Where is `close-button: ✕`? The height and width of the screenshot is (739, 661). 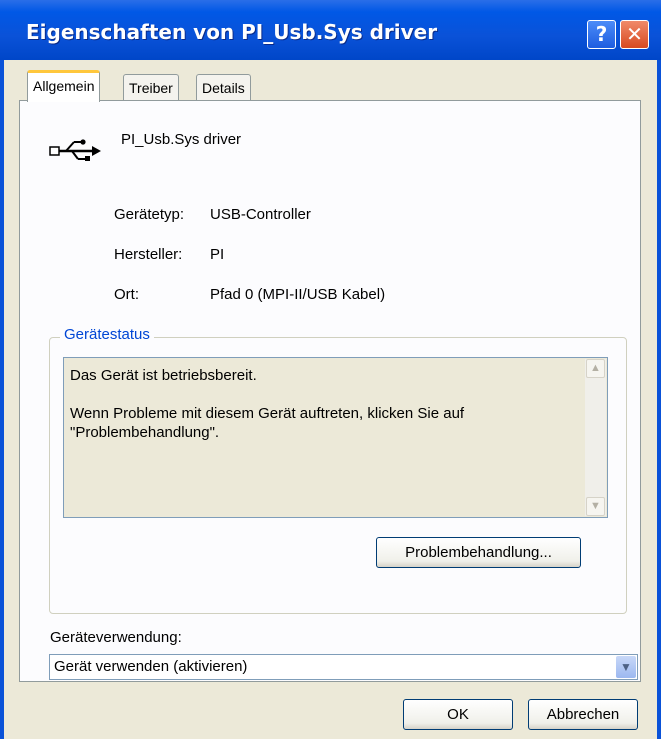
close-button: ✕ is located at coordinates (634, 34).